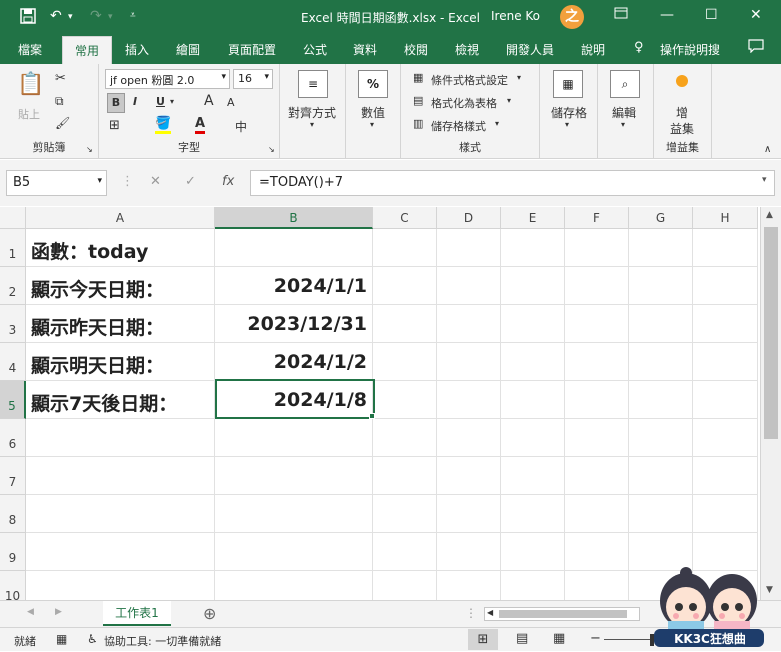 Image resolution: width=781 pixels, height=652 pixels. I want to click on tab-view: 檢視, so click(467, 49).